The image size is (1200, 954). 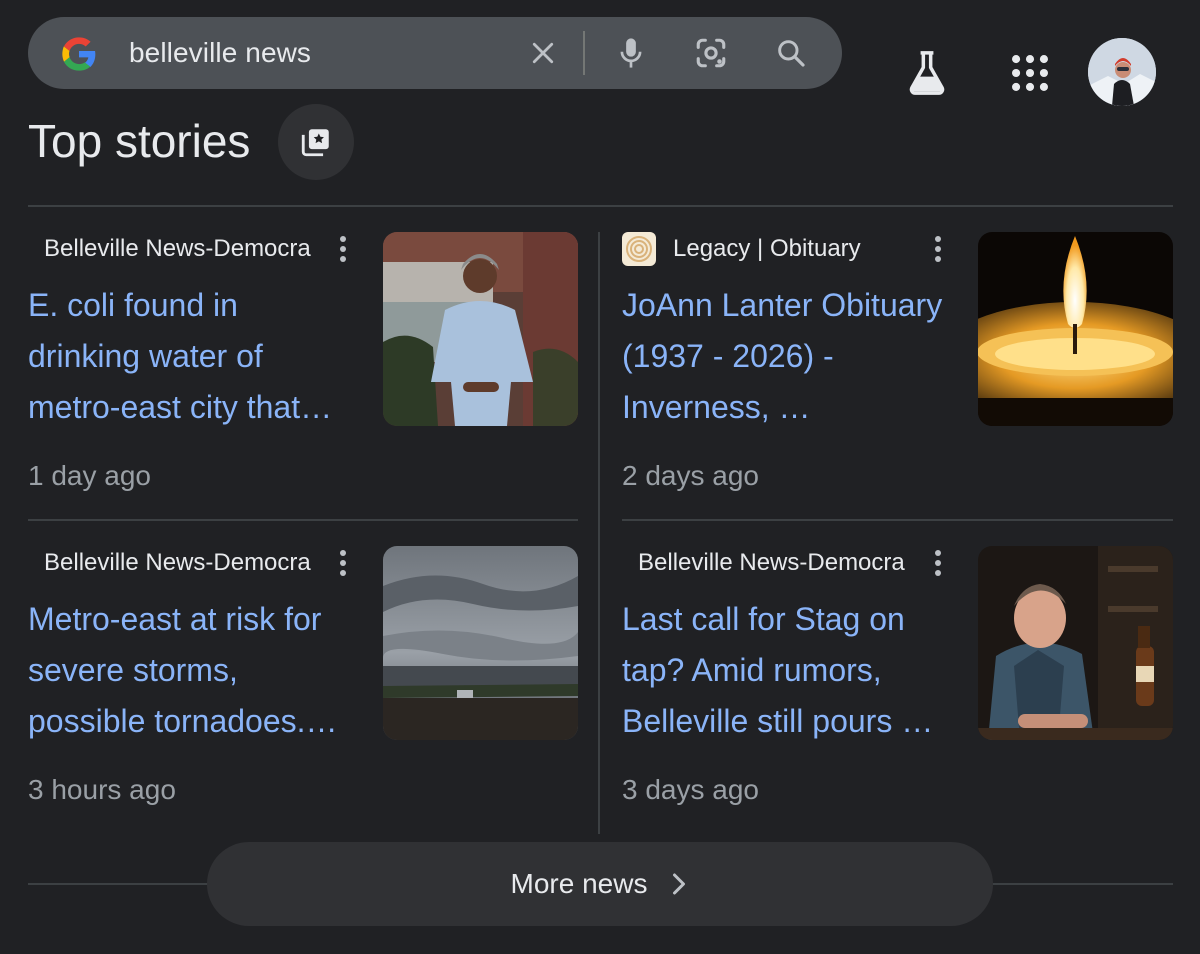 I want to click on row-divider-right, so click(x=897, y=520).